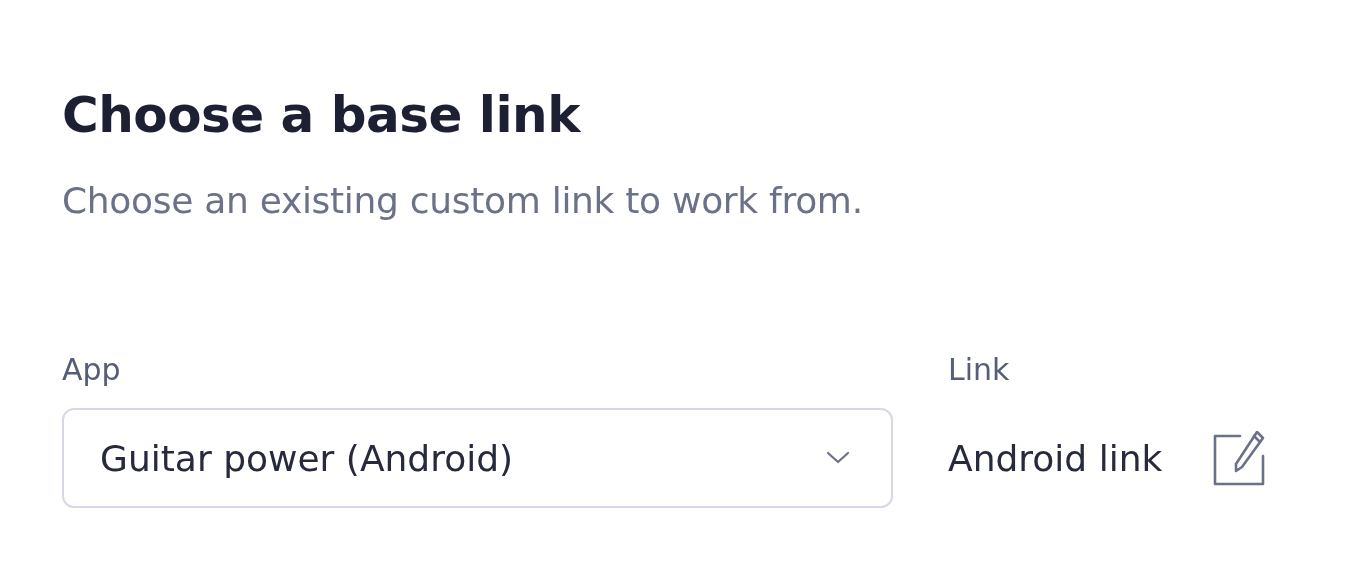 The height and width of the screenshot is (588, 1368). What do you see at coordinates (322, 115) in the screenshot?
I see `page-title: Choose a base link` at bounding box center [322, 115].